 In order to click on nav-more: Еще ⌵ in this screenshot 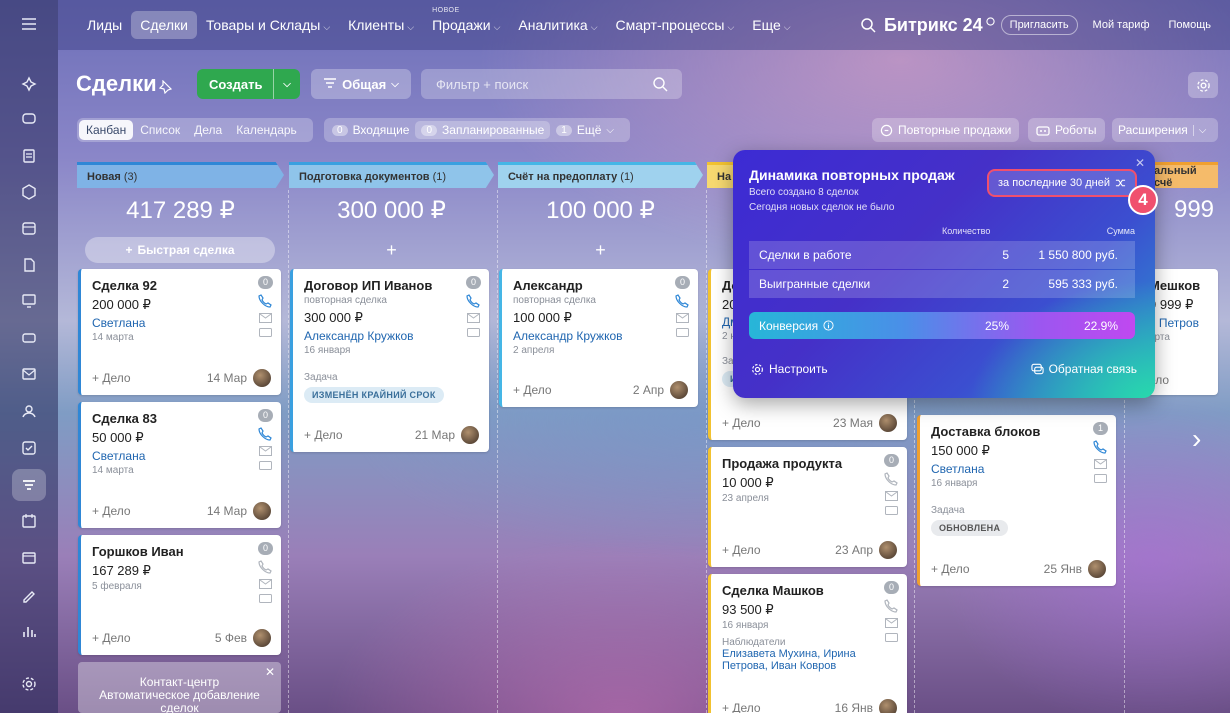, I will do `click(771, 25)`.